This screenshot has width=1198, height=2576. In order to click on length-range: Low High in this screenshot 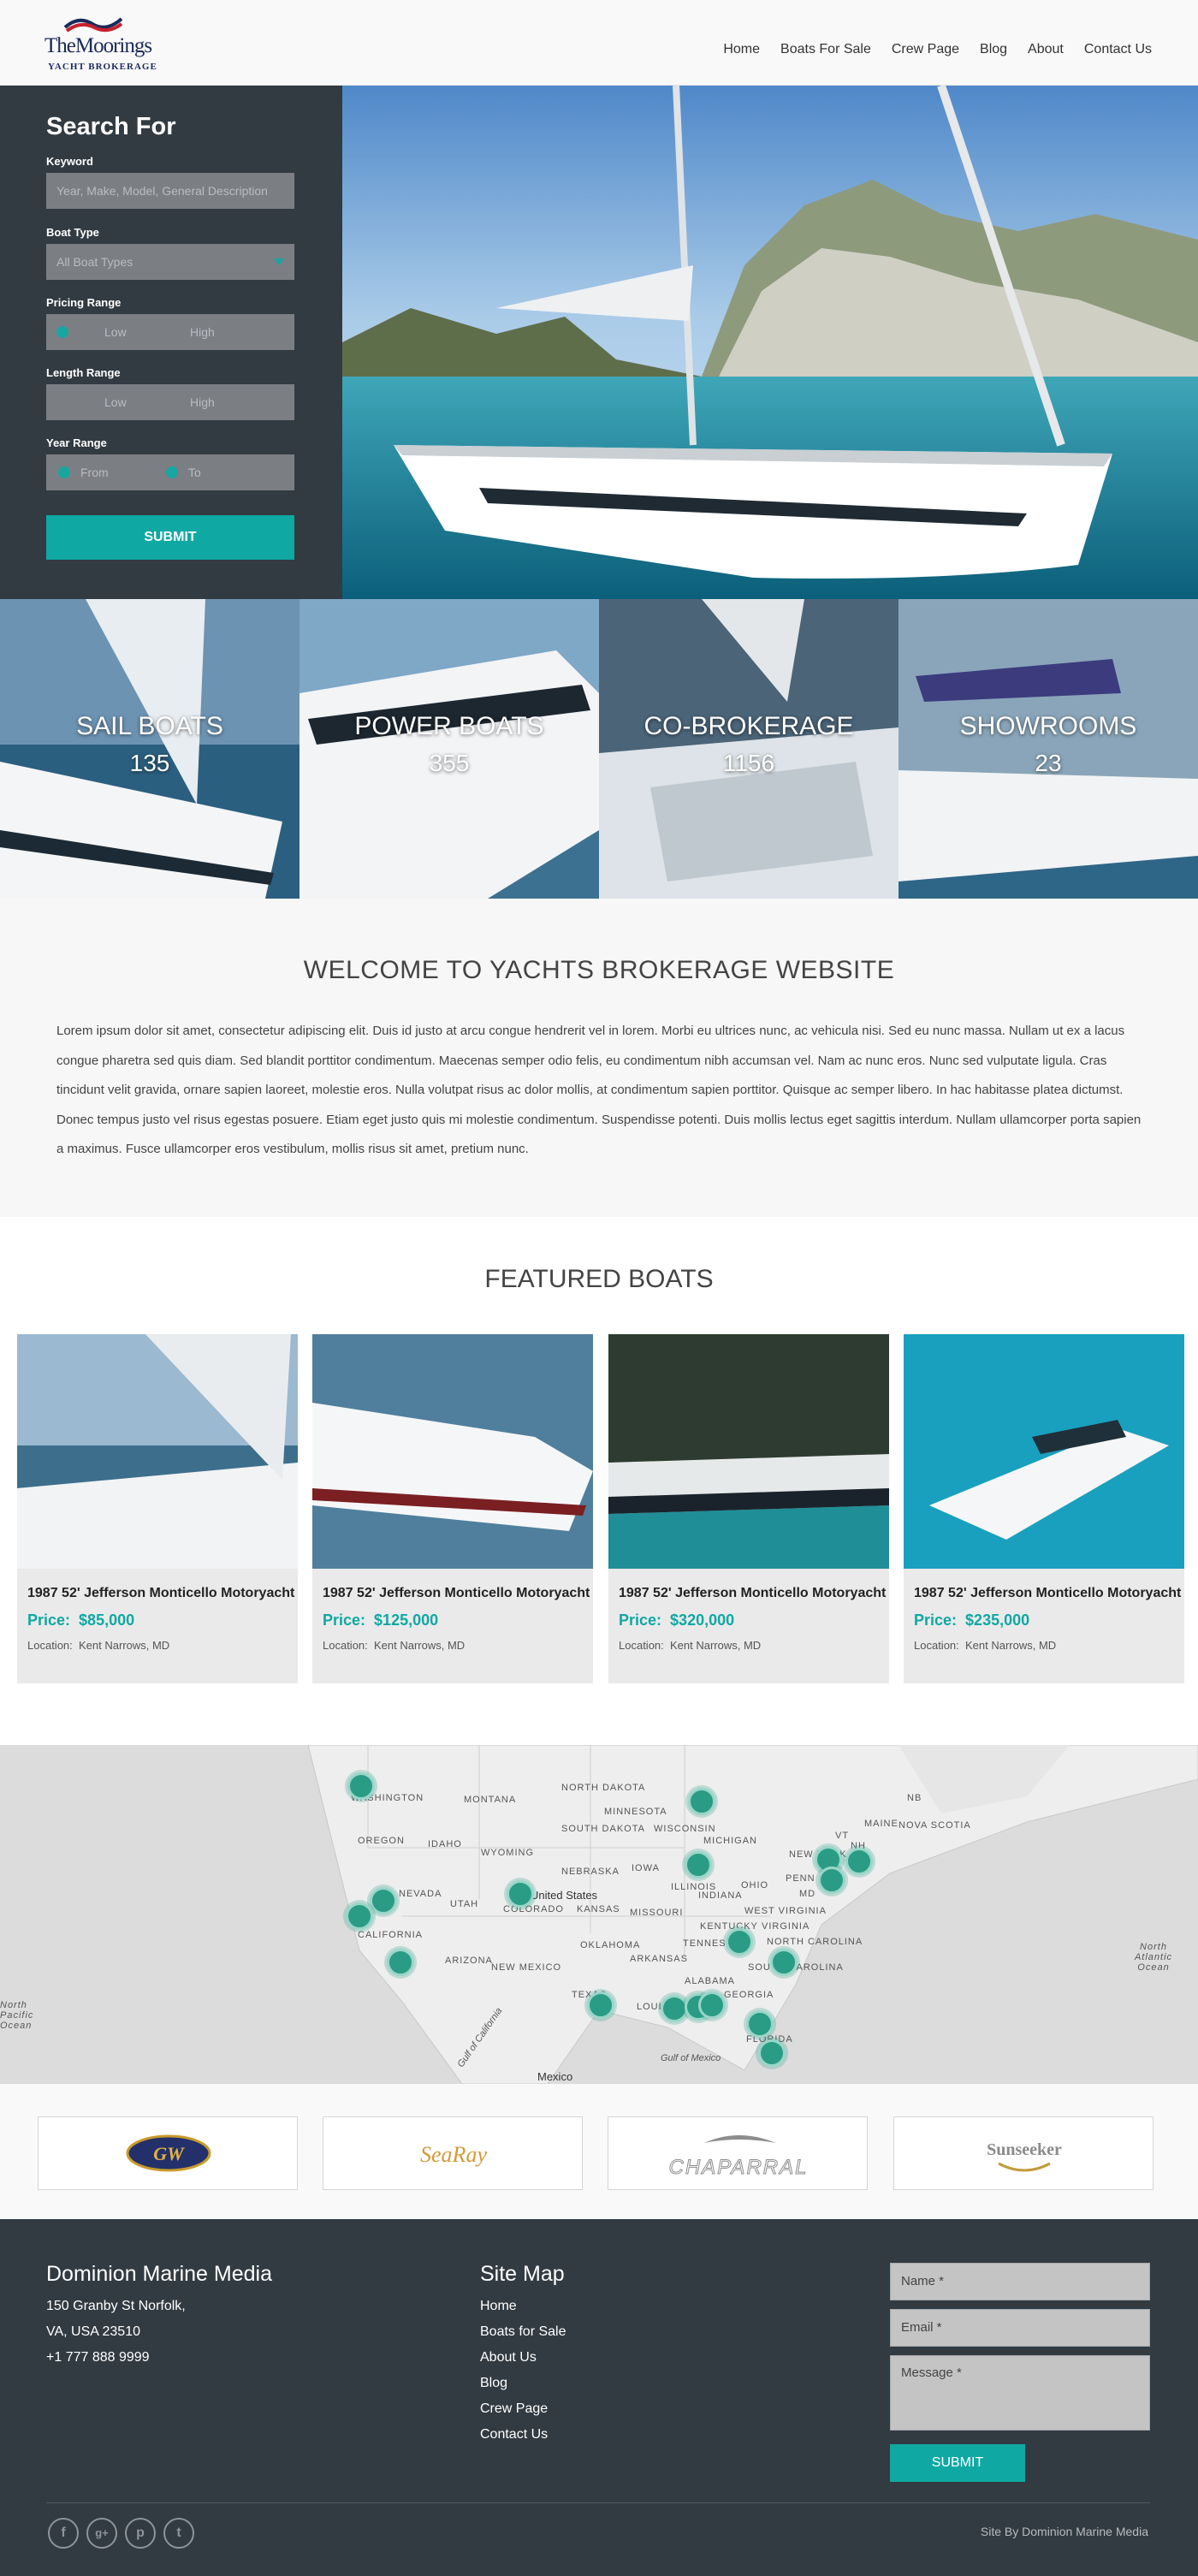, I will do `click(170, 402)`.